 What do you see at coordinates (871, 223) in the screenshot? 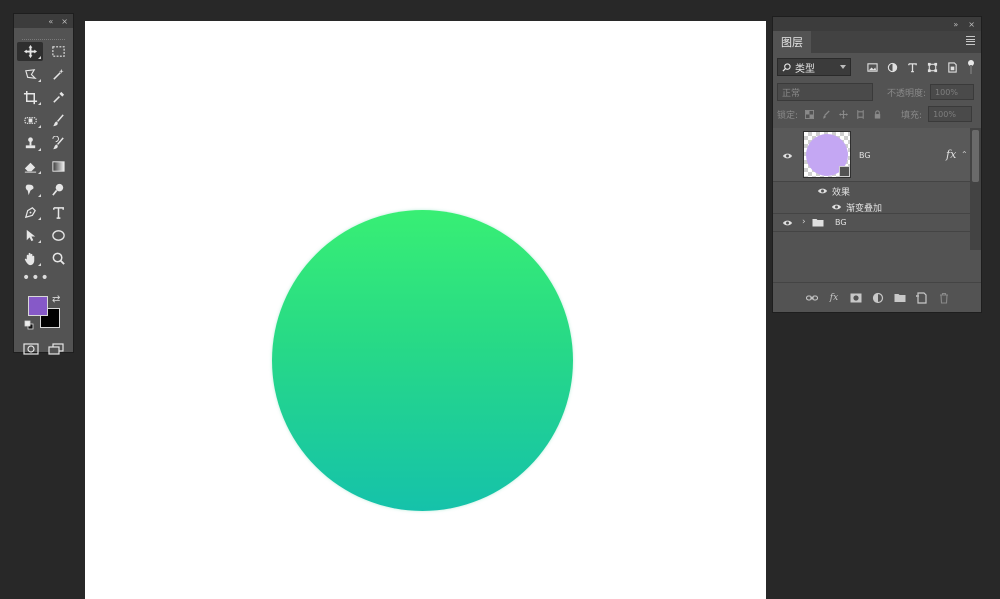
I see `layer-row-bg-group: › BG` at bounding box center [871, 223].